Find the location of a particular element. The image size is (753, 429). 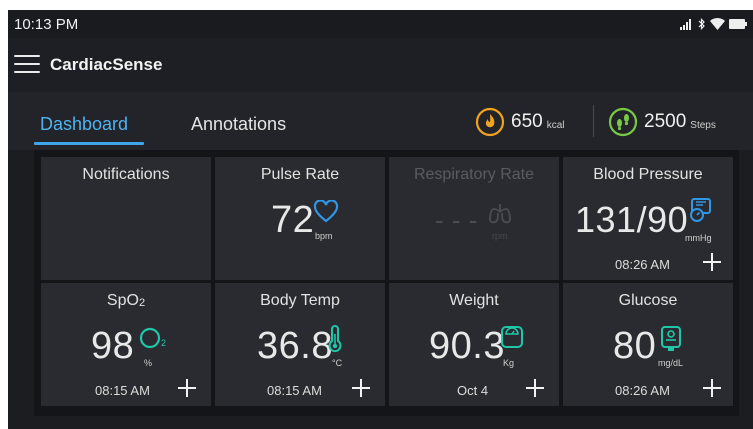

tile-title: Respiratory Rate is located at coordinates (474, 174).